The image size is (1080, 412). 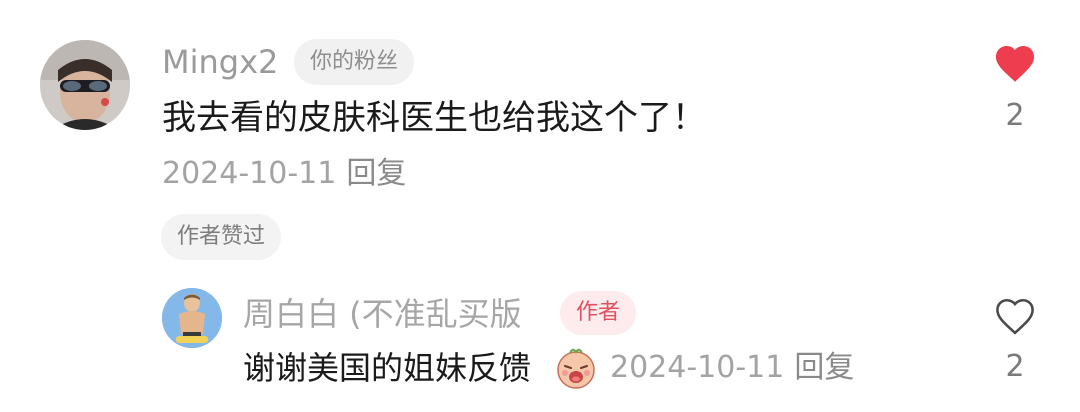 I want to click on commenter-username: Mingx2, so click(x=220, y=62).